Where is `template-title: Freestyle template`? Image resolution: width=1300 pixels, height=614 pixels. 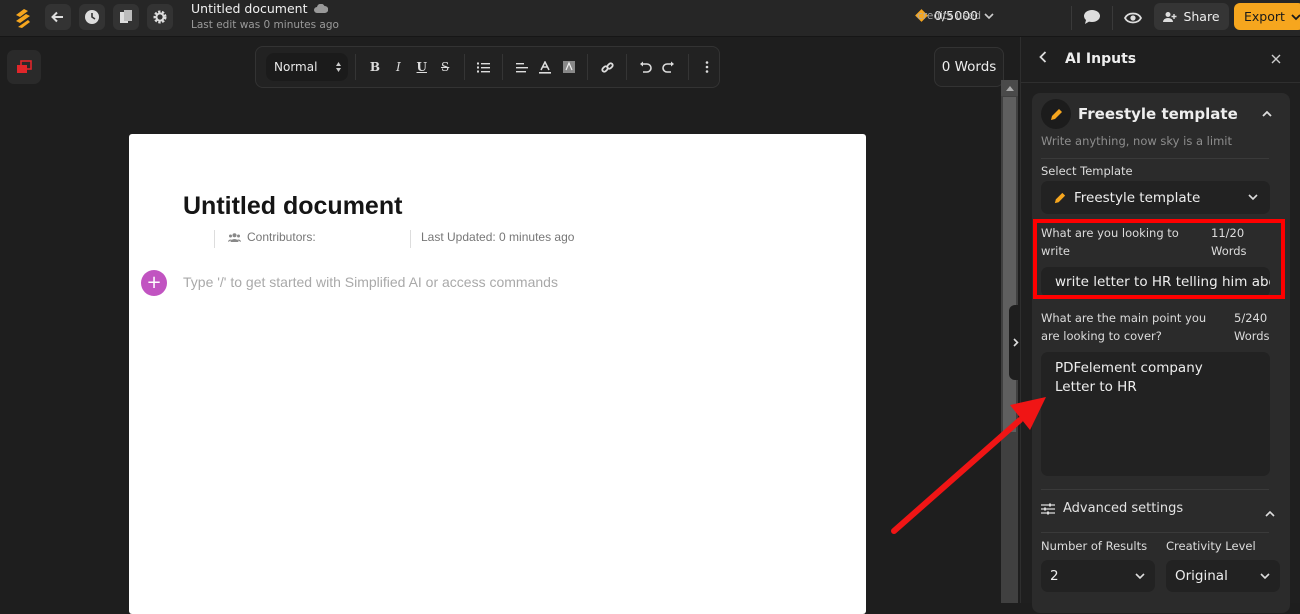
template-title: Freestyle template is located at coordinates (1158, 114).